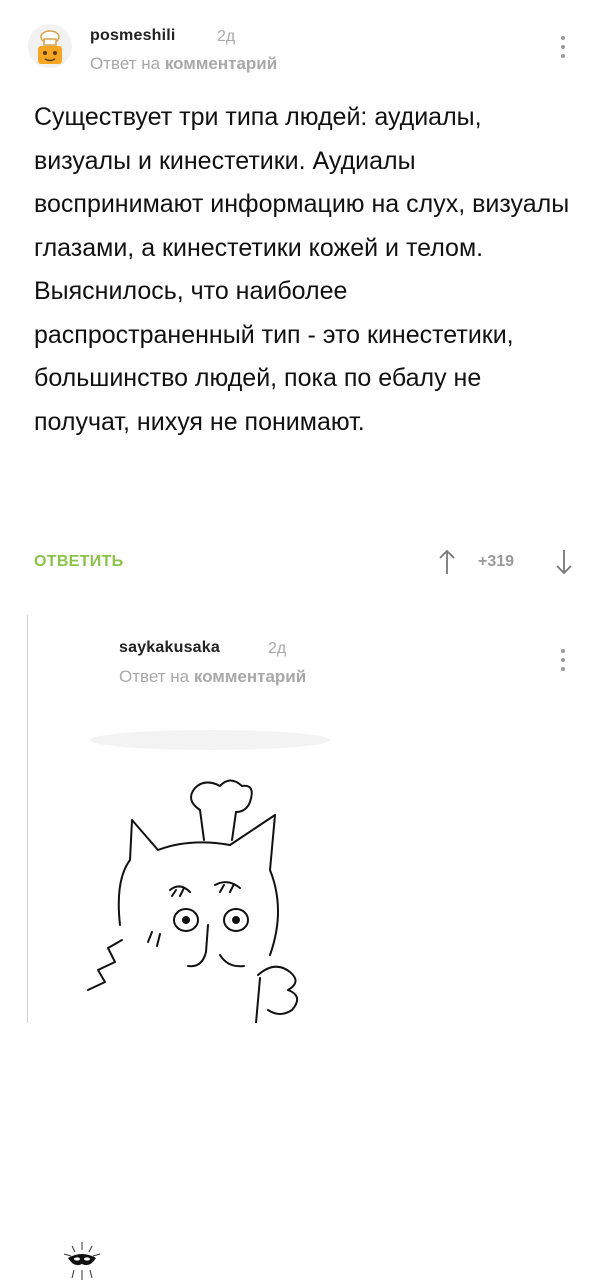 This screenshot has height=1287, width=600. Describe the element at coordinates (50, 46) in the screenshot. I see `chef-avatar-icon` at that location.